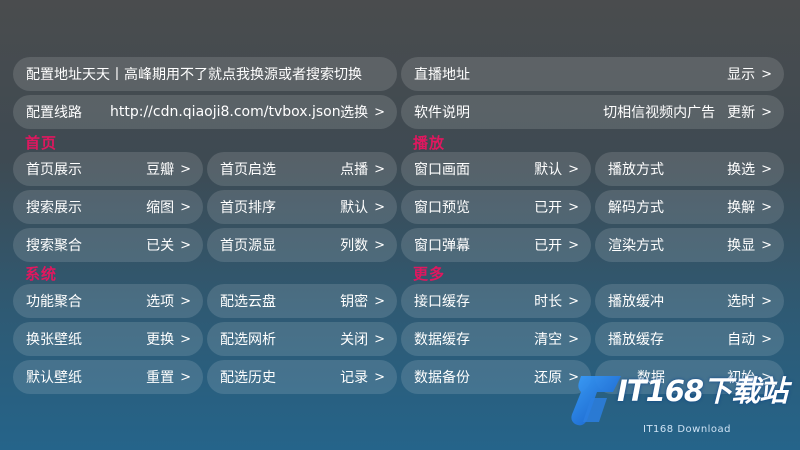 The width and height of the screenshot is (800, 450). I want to click on search-aggregate-value: 已关, so click(160, 246).